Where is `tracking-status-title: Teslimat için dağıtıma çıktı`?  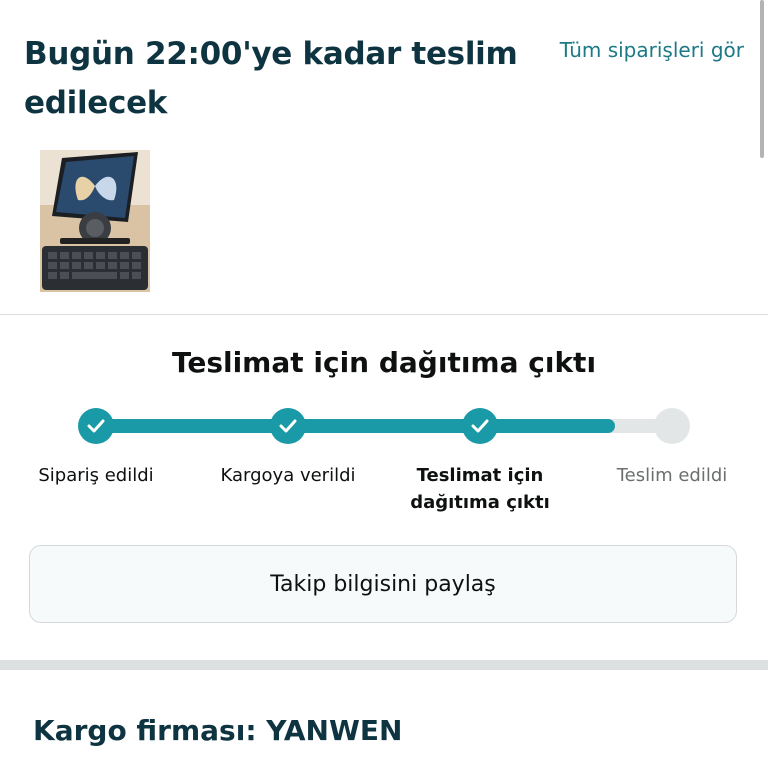 tracking-status-title: Teslimat için dağıtıma çıktı is located at coordinates (384, 362).